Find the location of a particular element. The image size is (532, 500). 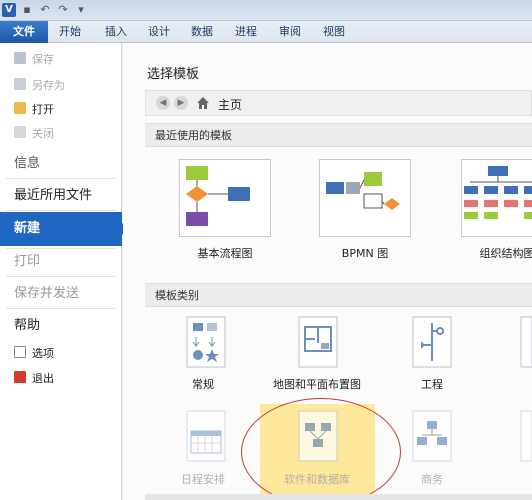

nav-recent: 最近所用文件 is located at coordinates (61, 196).